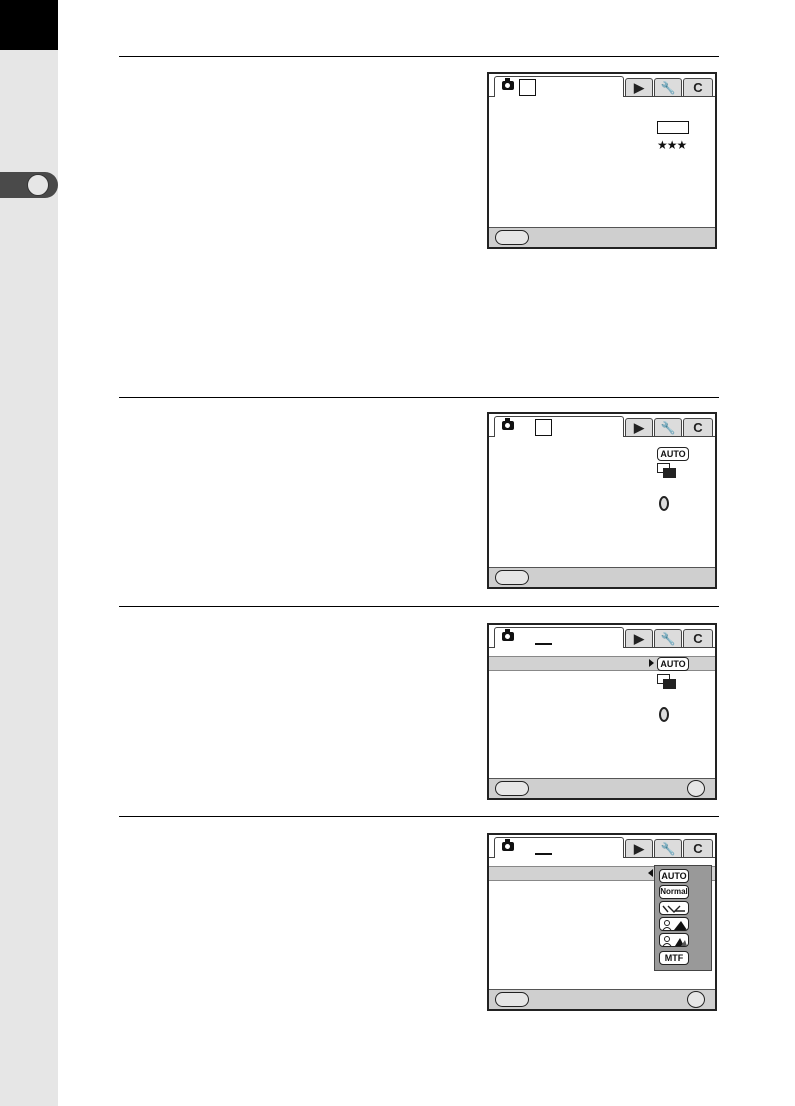 The height and width of the screenshot is (1106, 795). I want to click on menu-screen-2: ▶ 🔧 C AUTO, so click(602, 500).